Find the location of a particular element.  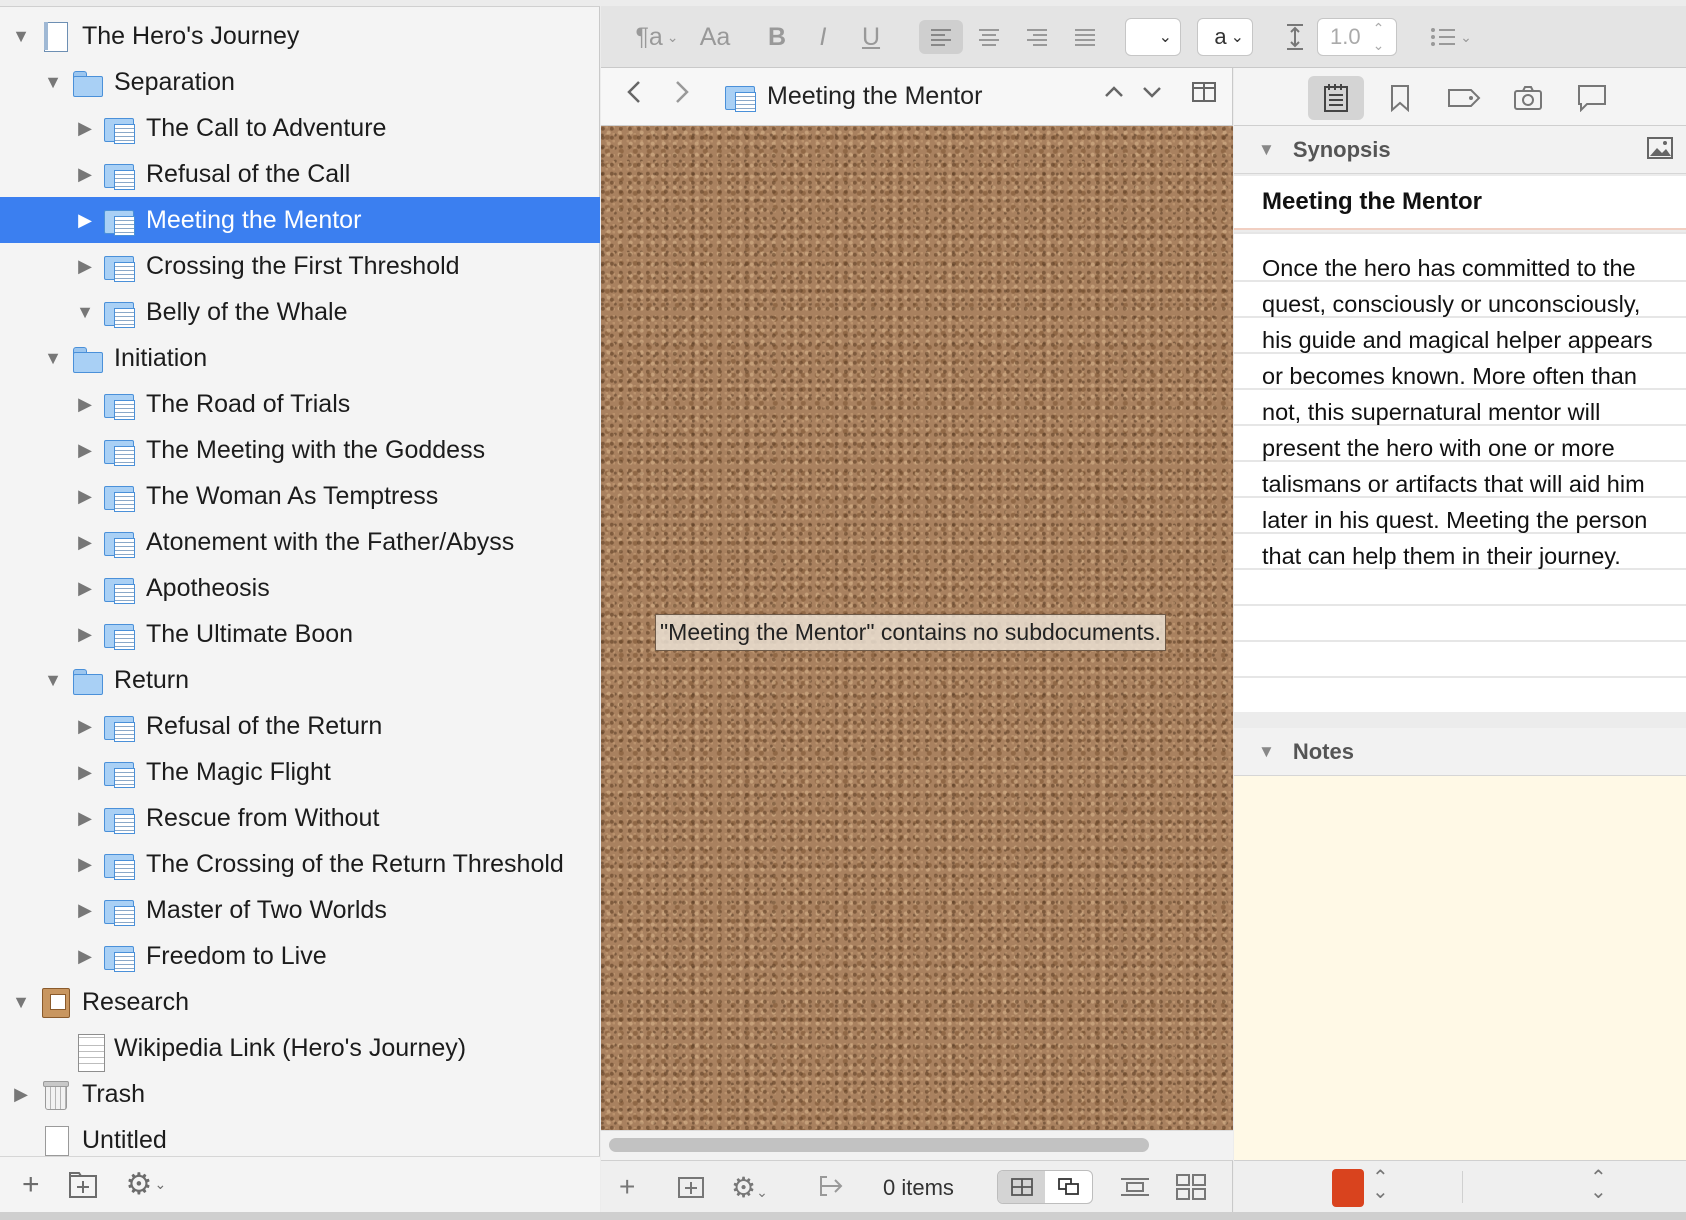

notes-text-area is located at coordinates (1460, 968).